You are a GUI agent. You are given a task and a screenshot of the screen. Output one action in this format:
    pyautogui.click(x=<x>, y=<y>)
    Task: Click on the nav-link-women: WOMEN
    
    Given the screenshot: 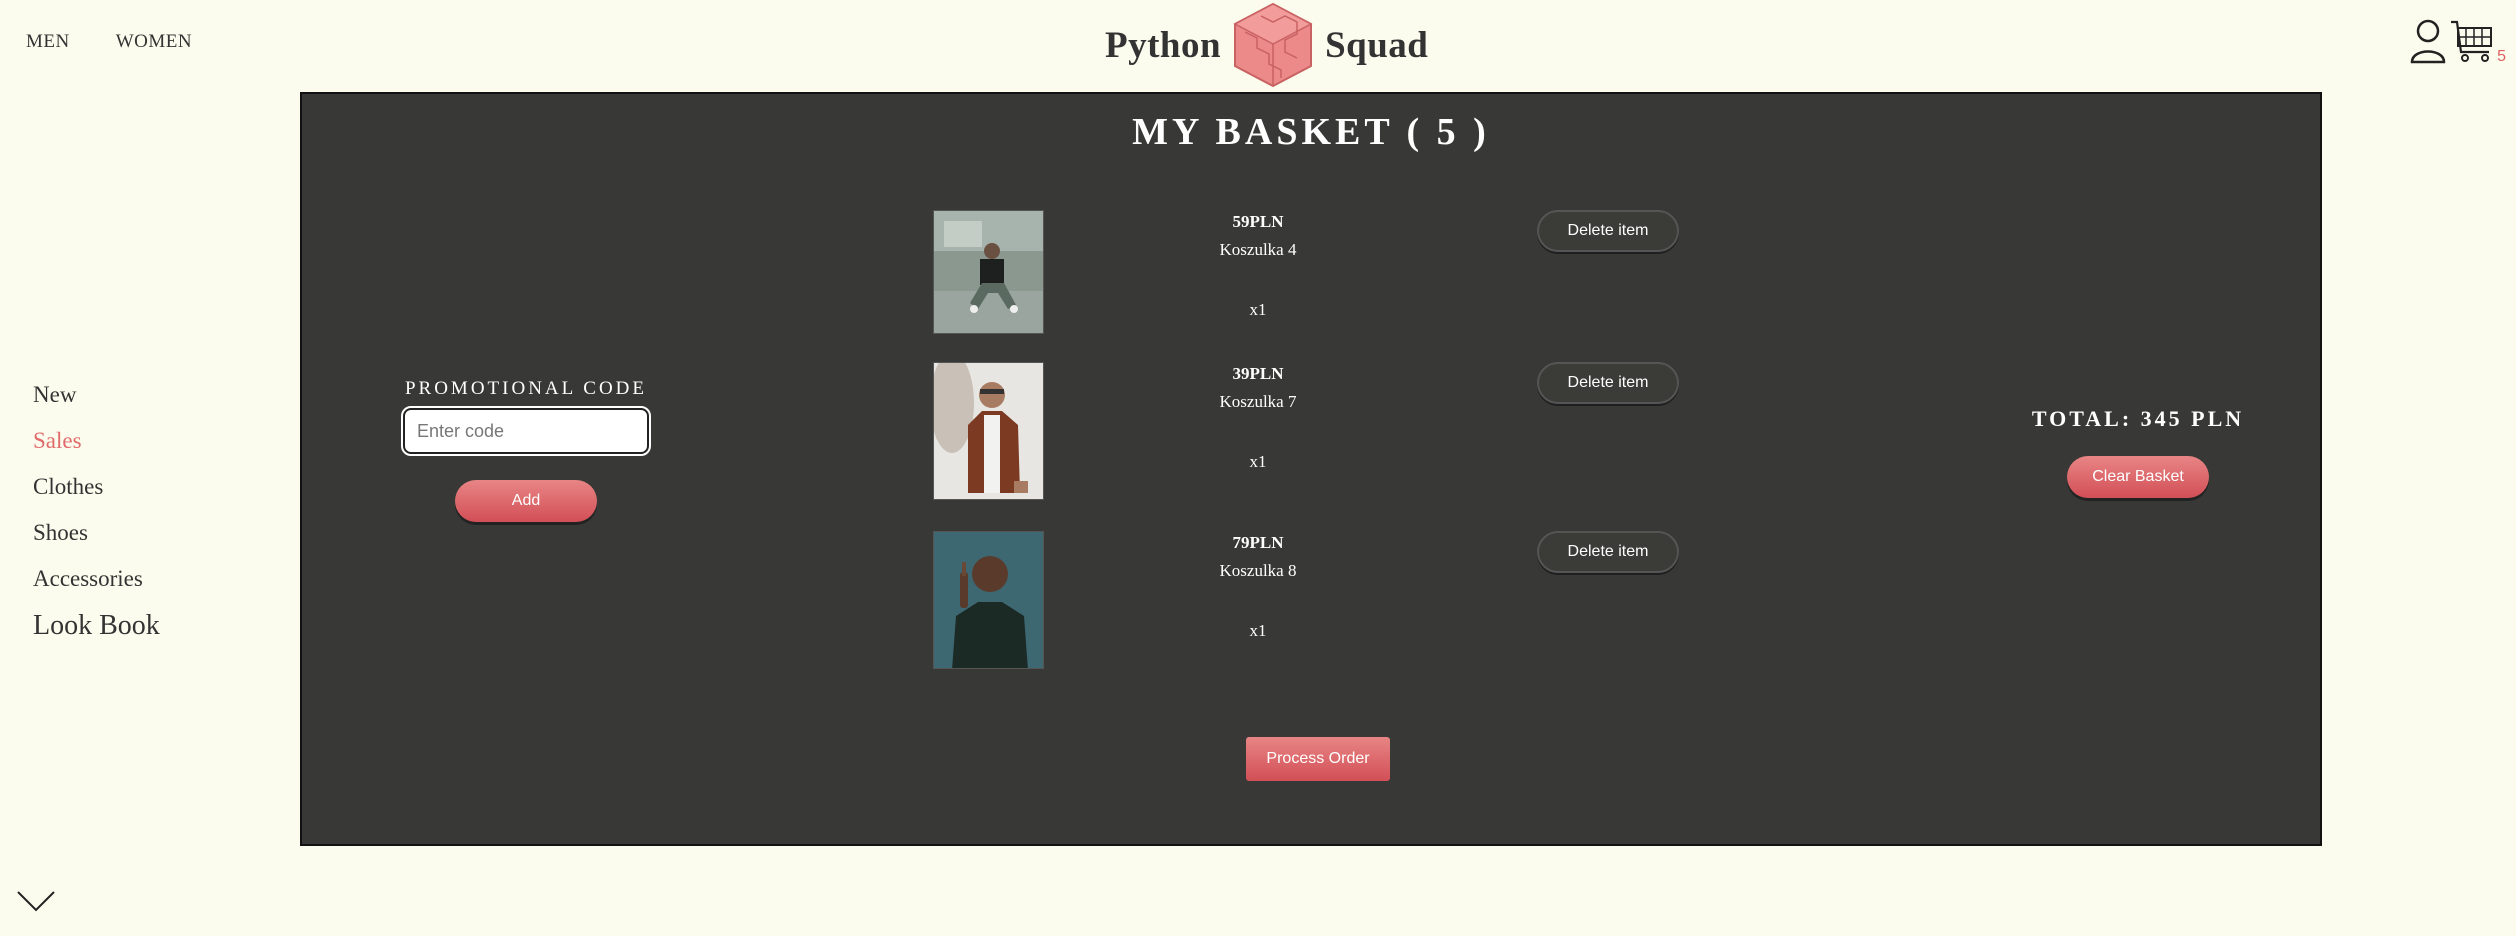 What is the action you would take?
    pyautogui.click(x=154, y=42)
    